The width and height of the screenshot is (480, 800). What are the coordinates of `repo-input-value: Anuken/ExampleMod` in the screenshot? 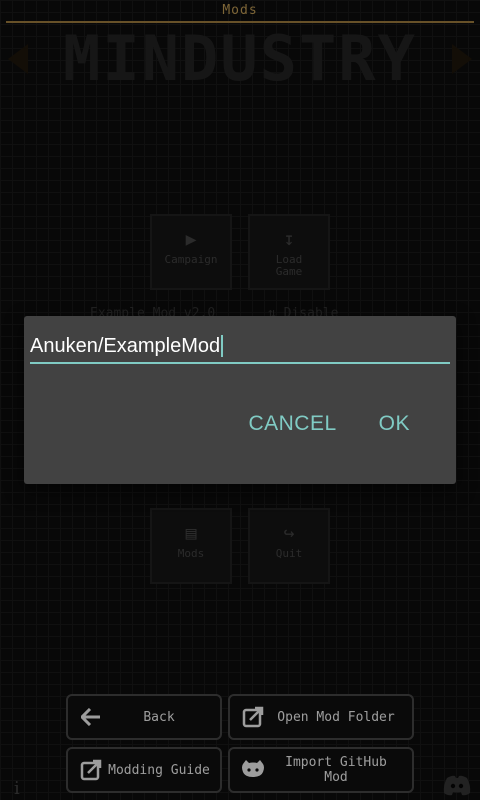 It's located at (125, 346).